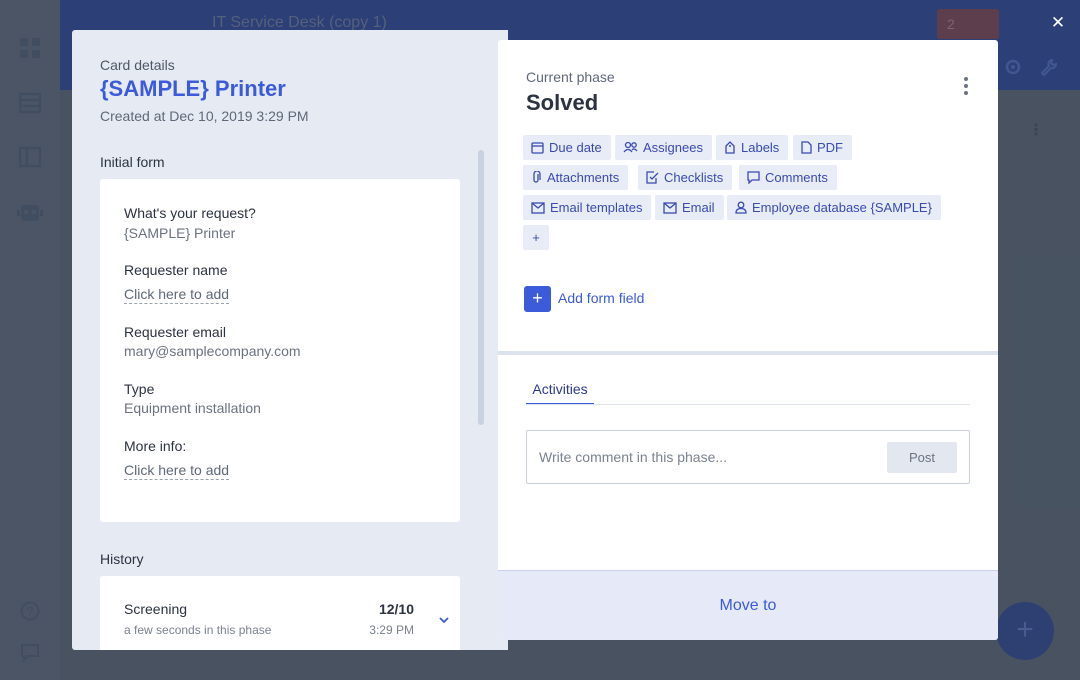 The width and height of the screenshot is (1080, 680). I want to click on comment-box: Post, so click(748, 457).